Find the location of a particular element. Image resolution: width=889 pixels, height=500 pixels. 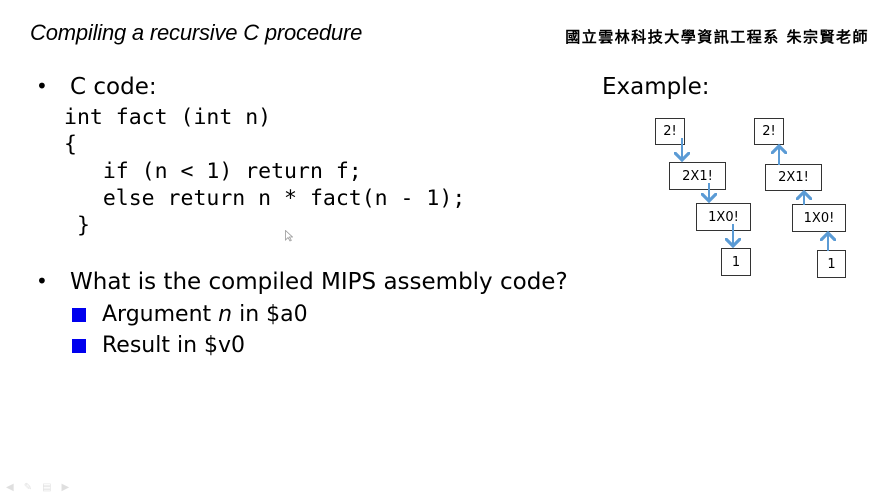

code-line: int fact (int n) is located at coordinates (168, 117).